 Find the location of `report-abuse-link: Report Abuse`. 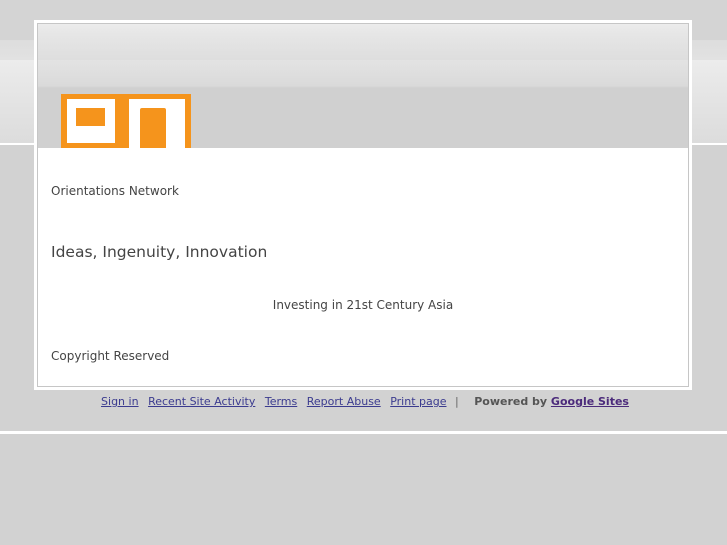

report-abuse-link: Report Abuse is located at coordinates (344, 401).